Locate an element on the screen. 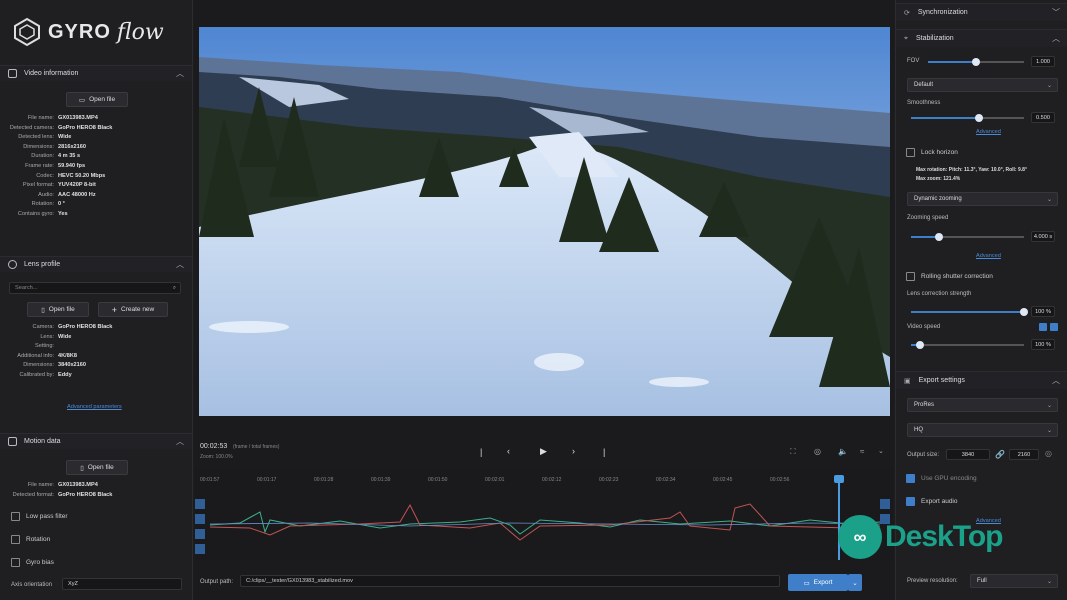 This screenshot has height=600, width=1067. zoom-speed-slider is located at coordinates (967, 237).